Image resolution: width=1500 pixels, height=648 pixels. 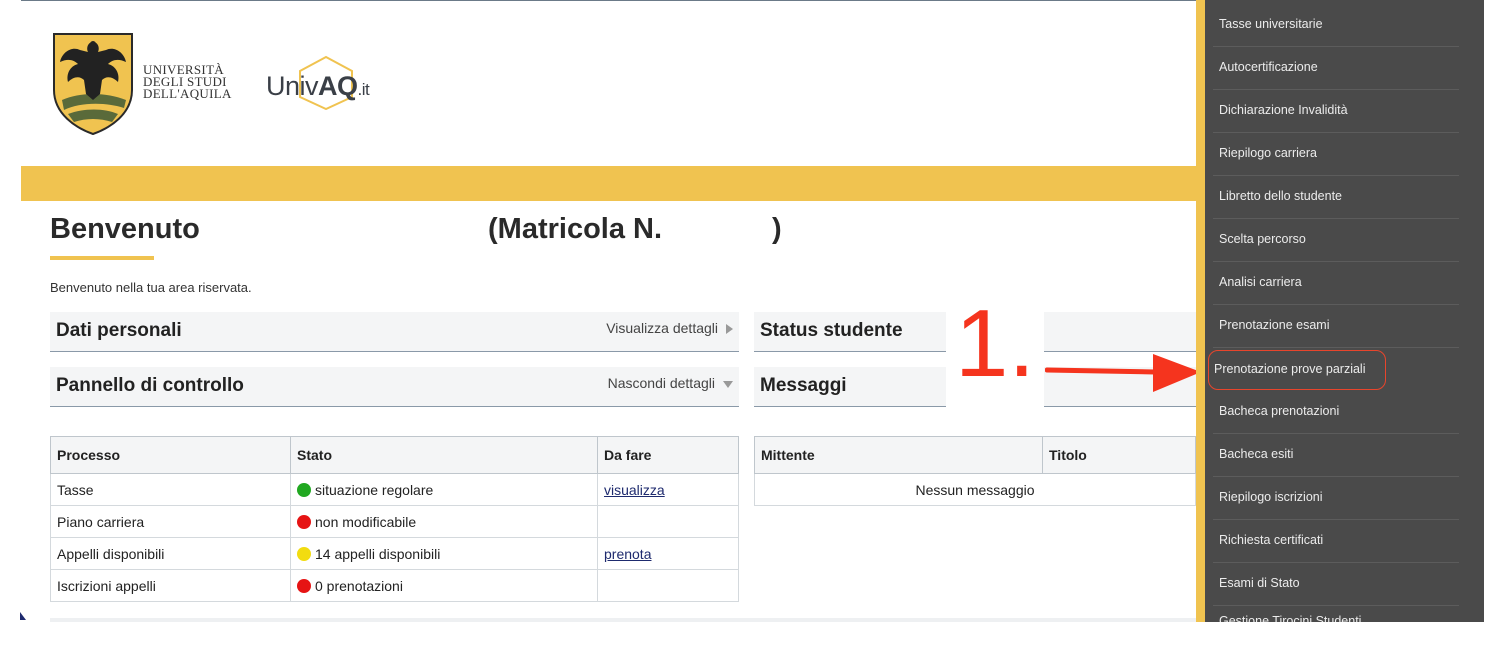 What do you see at coordinates (1274, 325) in the screenshot?
I see `sidebar-item-label: Prenotazione esami` at bounding box center [1274, 325].